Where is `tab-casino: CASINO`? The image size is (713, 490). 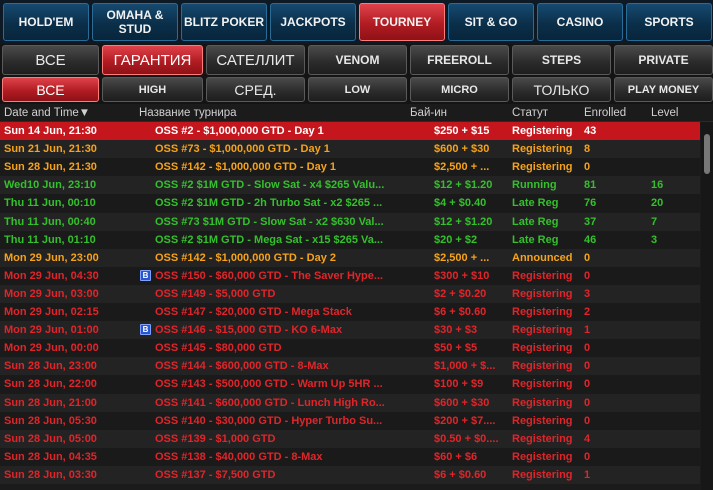
tab-casino: CASINO is located at coordinates (580, 22).